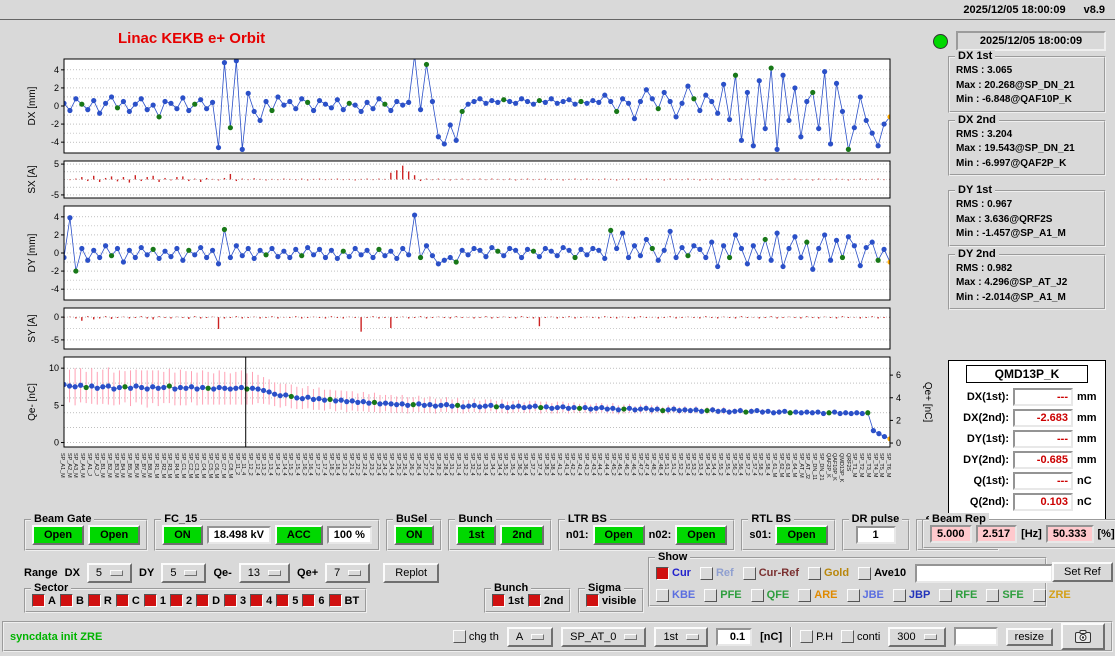  Describe the element at coordinates (865, 595) in the screenshot. I see `show-jbe-checkbox: JBE` at that location.